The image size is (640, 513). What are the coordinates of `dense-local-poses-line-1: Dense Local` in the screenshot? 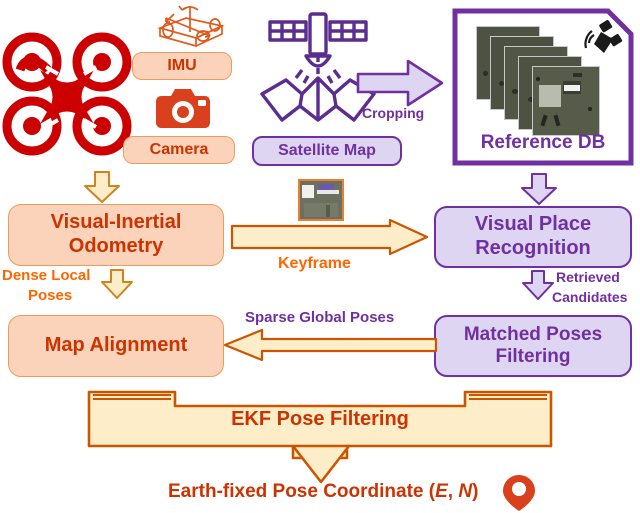 It's located at (46, 275).